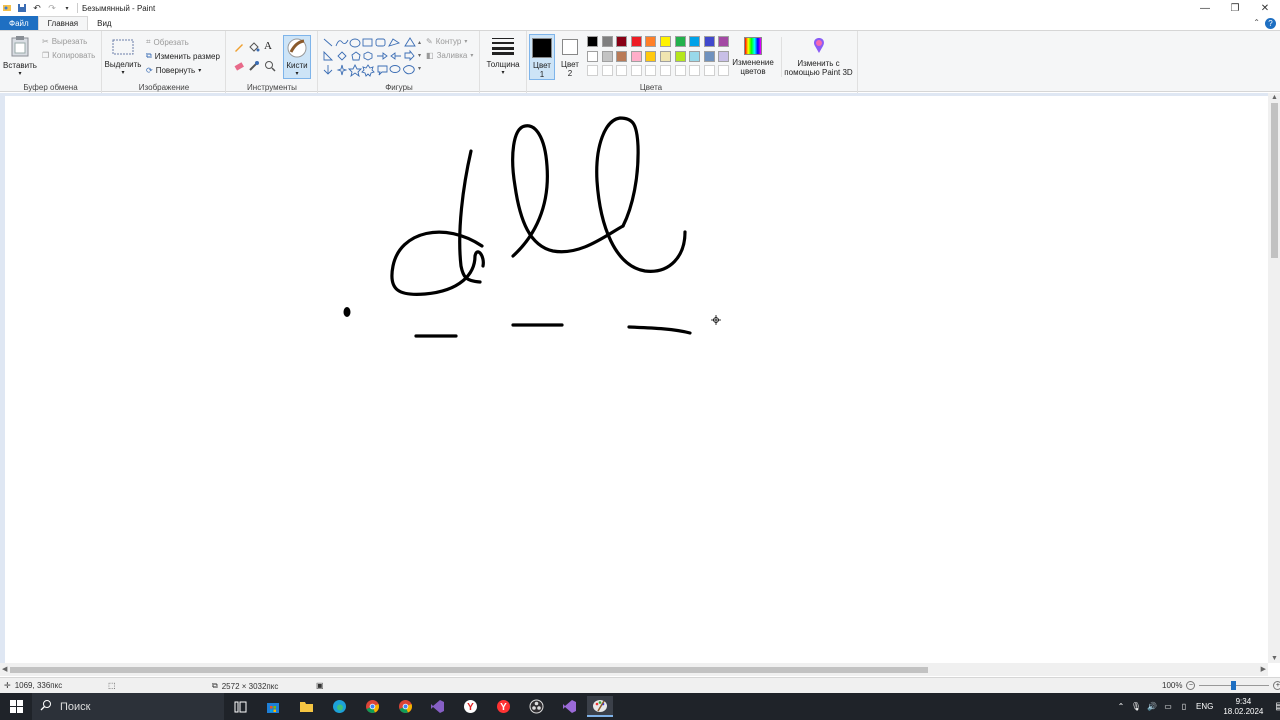 The image size is (1280, 720). What do you see at coordinates (542, 57) in the screenshot?
I see `color1-button: Цвет 1` at bounding box center [542, 57].